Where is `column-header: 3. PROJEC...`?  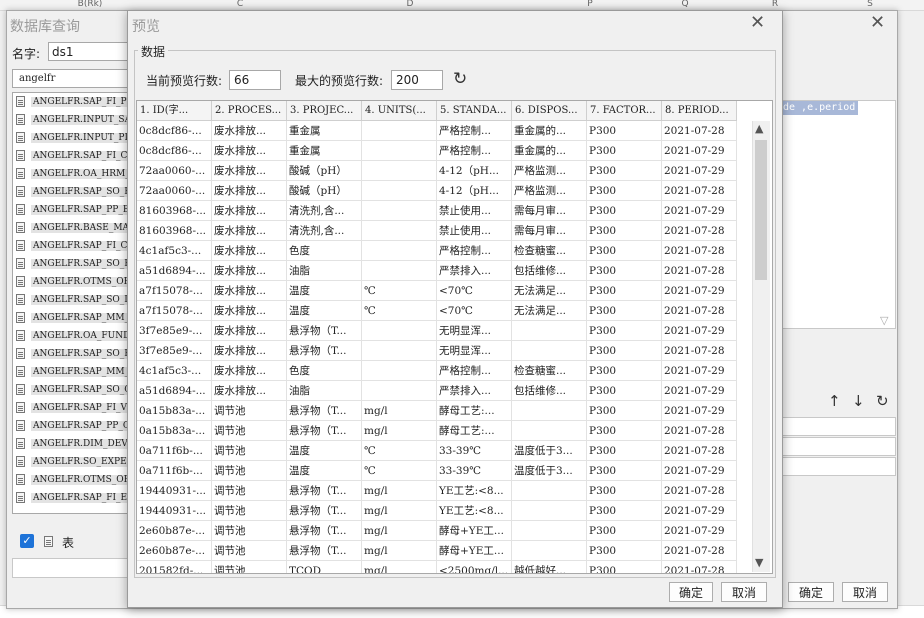
column-header: 3. PROJEC... is located at coordinates (324, 111).